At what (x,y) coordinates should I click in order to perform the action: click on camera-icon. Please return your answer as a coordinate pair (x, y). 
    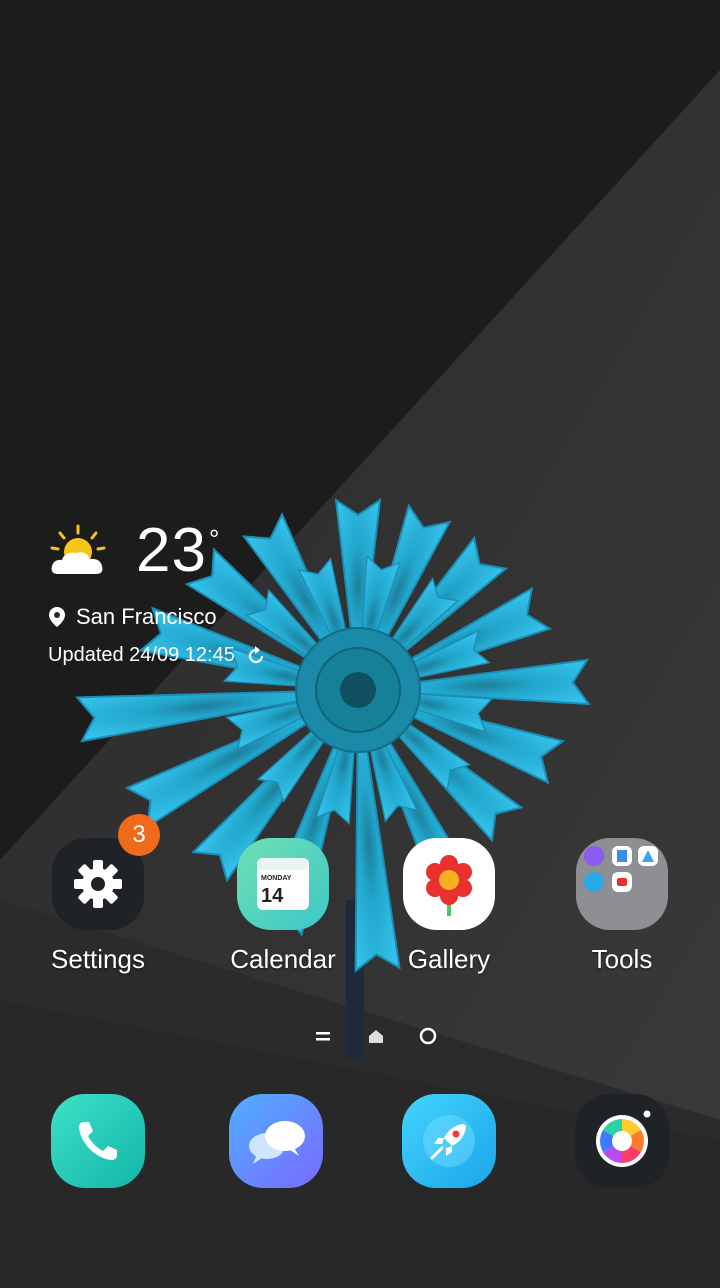
    Looking at the image, I should click on (623, 1138).